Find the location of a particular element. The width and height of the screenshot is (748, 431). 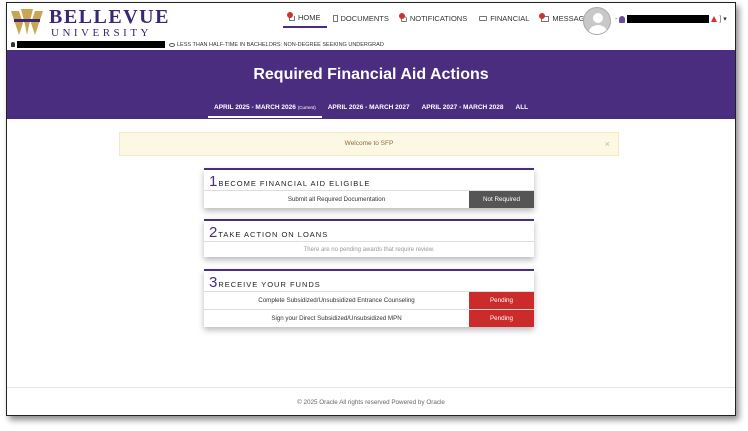

tab-label: APRIL 2025 - MARCH 2026 is located at coordinates (255, 107).